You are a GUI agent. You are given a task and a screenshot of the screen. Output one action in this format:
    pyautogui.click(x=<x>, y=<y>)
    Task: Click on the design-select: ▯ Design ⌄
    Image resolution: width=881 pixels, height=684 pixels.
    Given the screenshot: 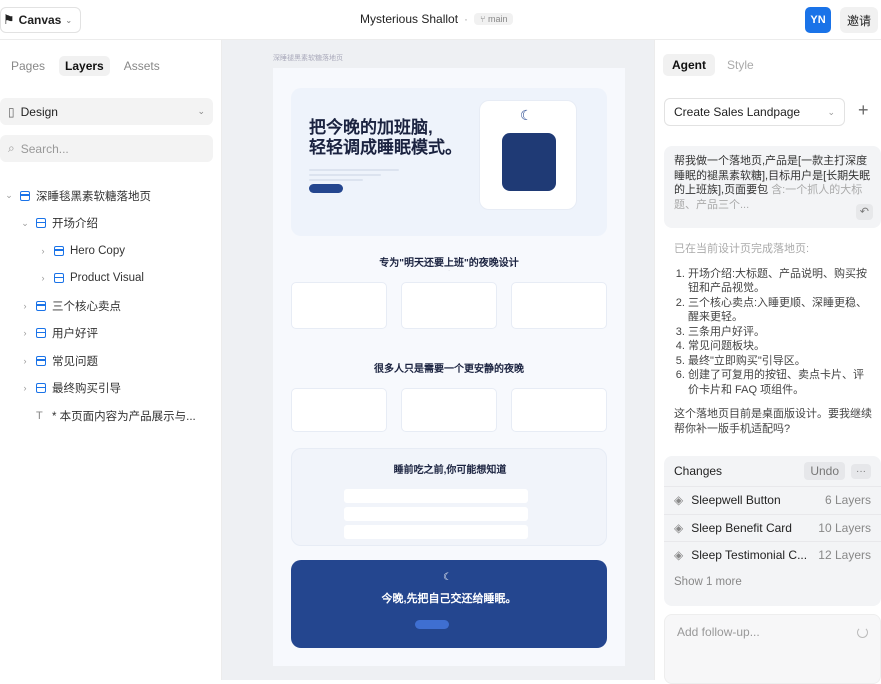 What is the action you would take?
    pyautogui.click(x=106, y=111)
    